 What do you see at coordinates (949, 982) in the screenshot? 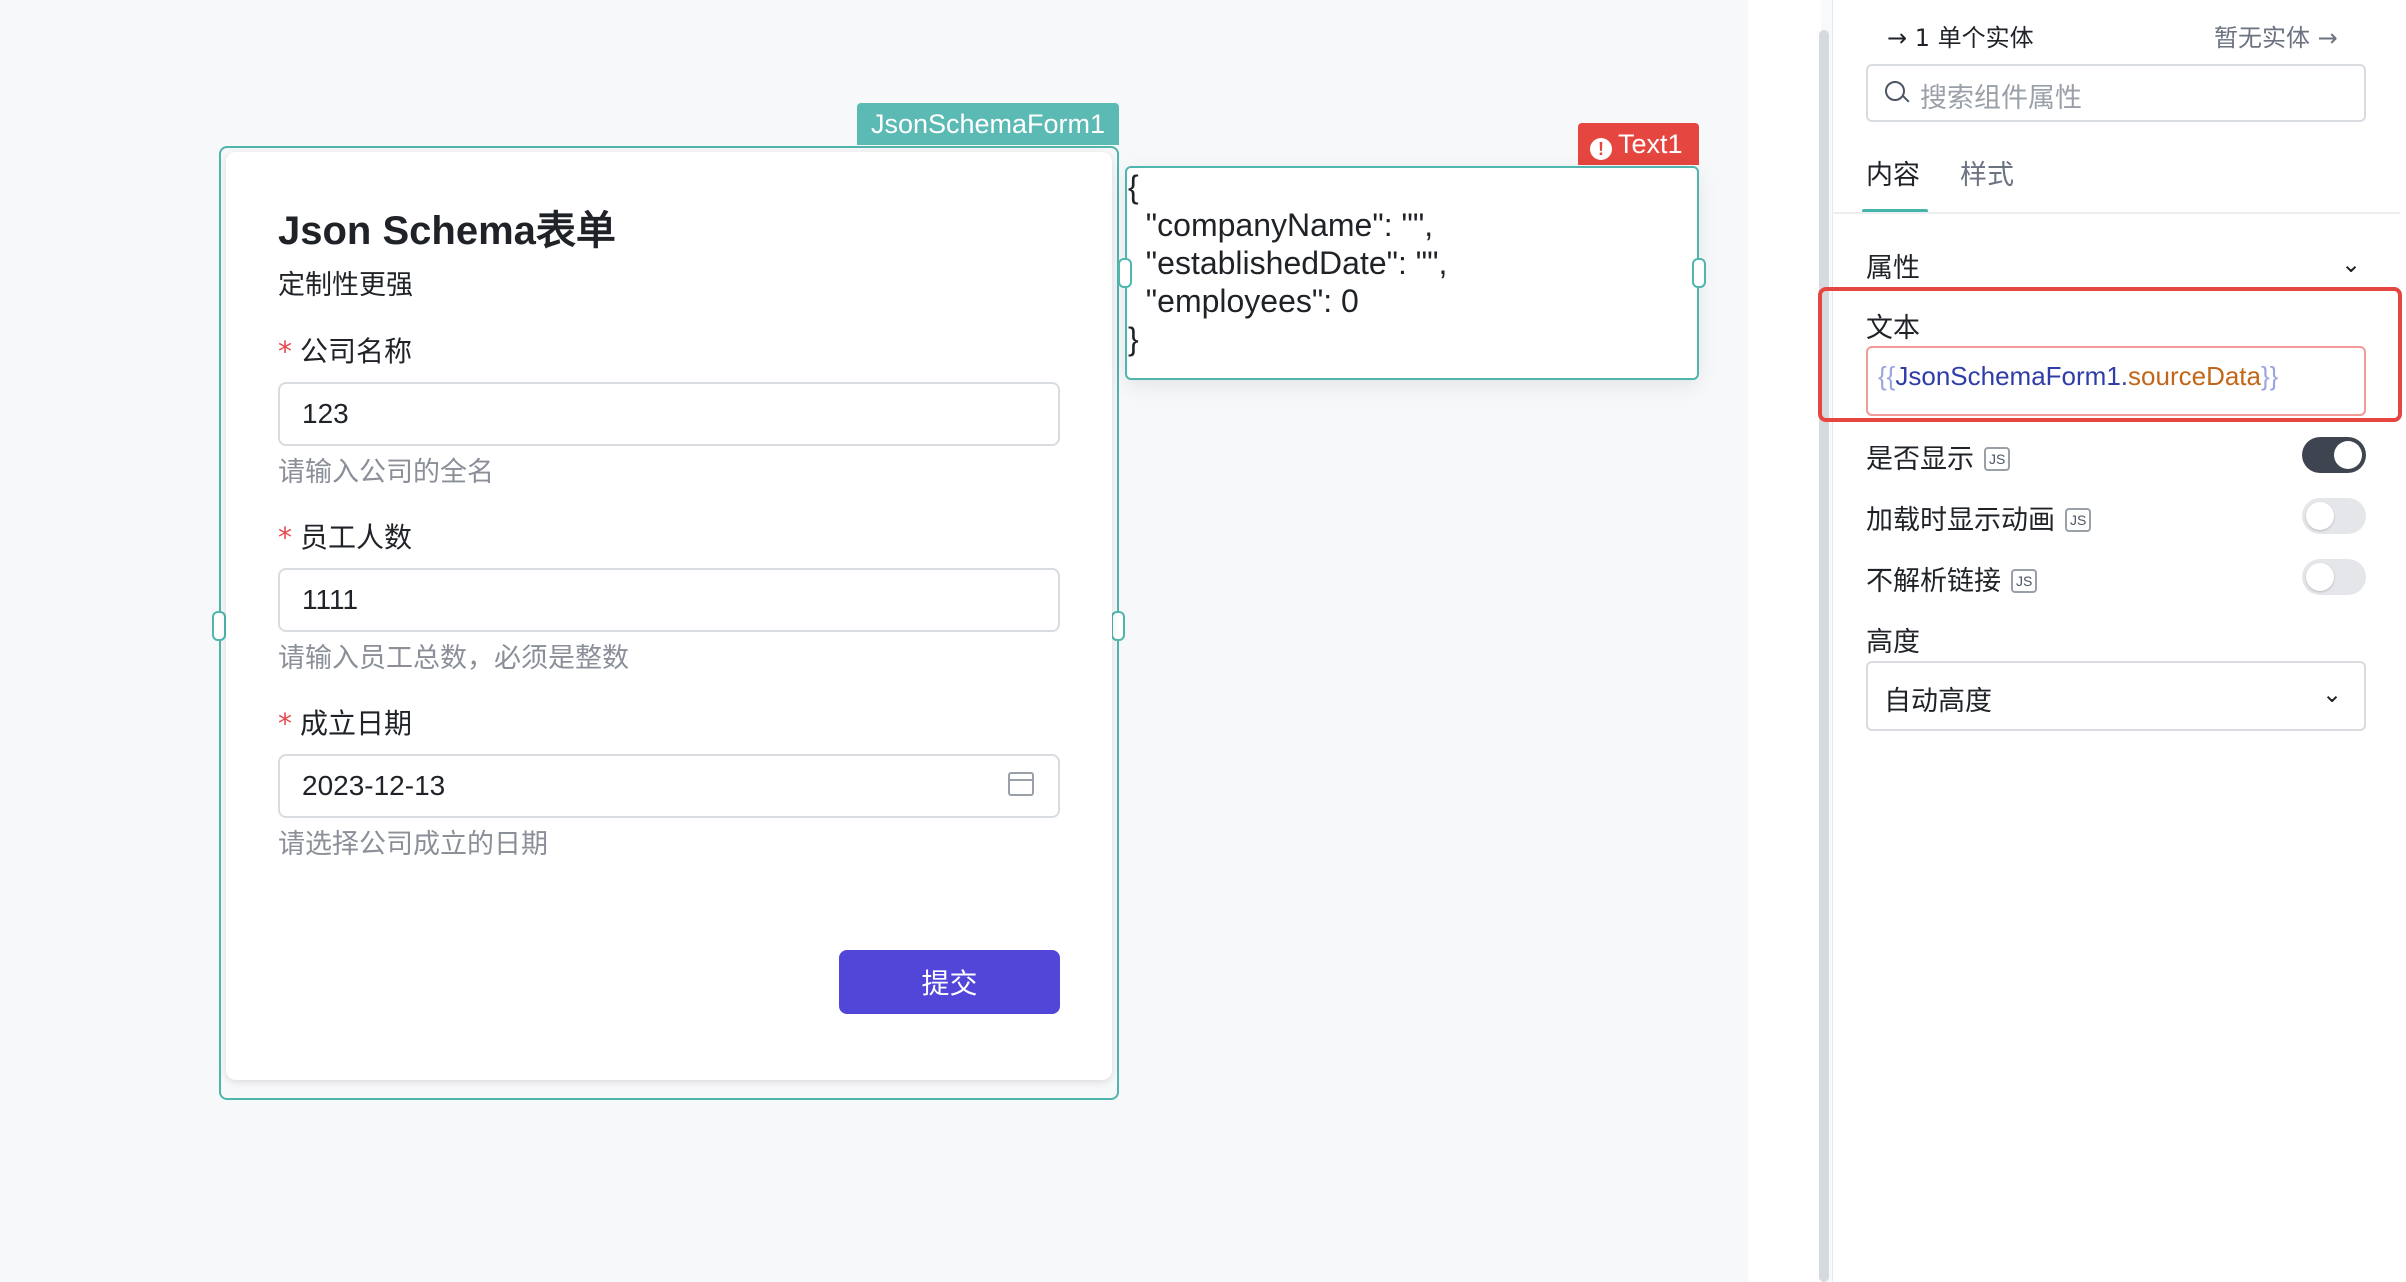
I see `submit-button: 提交` at bounding box center [949, 982].